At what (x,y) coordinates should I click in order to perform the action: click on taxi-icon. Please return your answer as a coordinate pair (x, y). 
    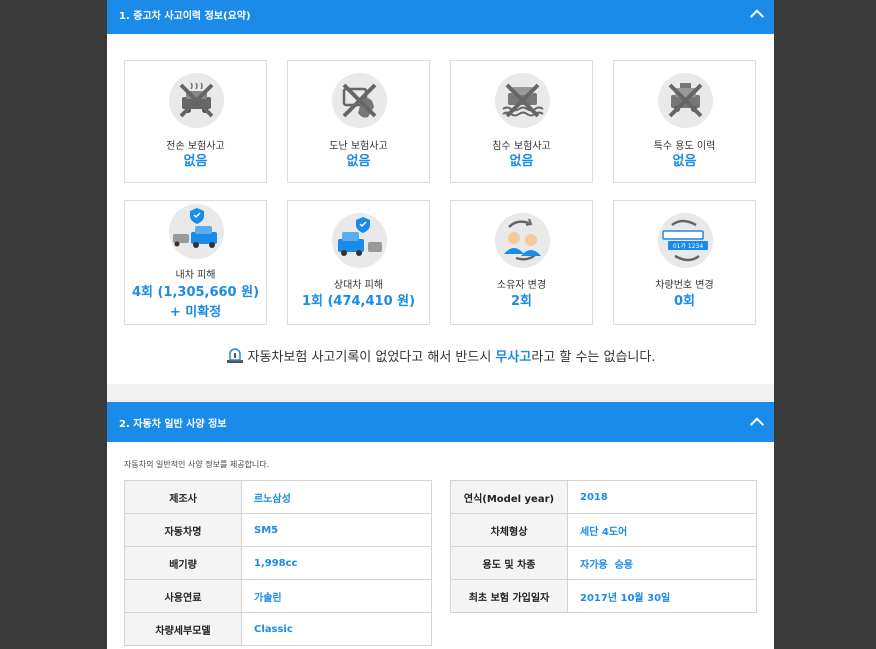
    Looking at the image, I should click on (685, 100).